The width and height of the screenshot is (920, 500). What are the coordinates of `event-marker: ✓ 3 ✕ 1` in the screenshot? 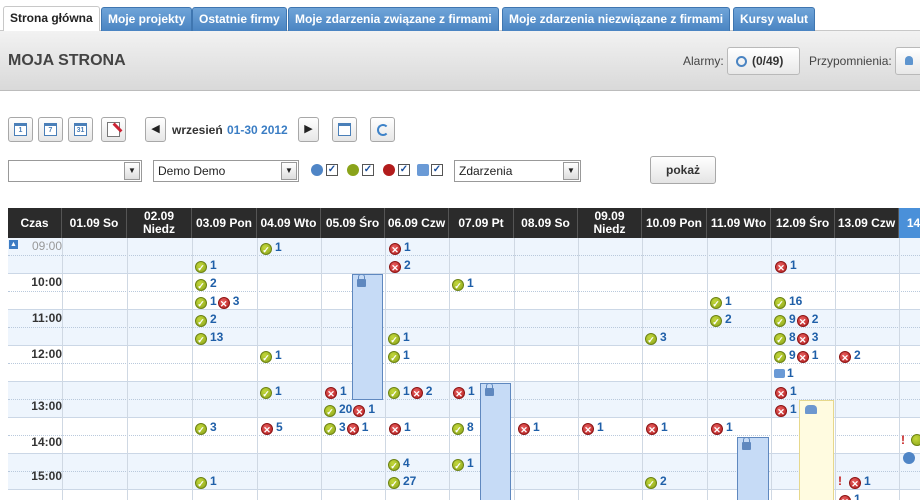 It's located at (346, 428).